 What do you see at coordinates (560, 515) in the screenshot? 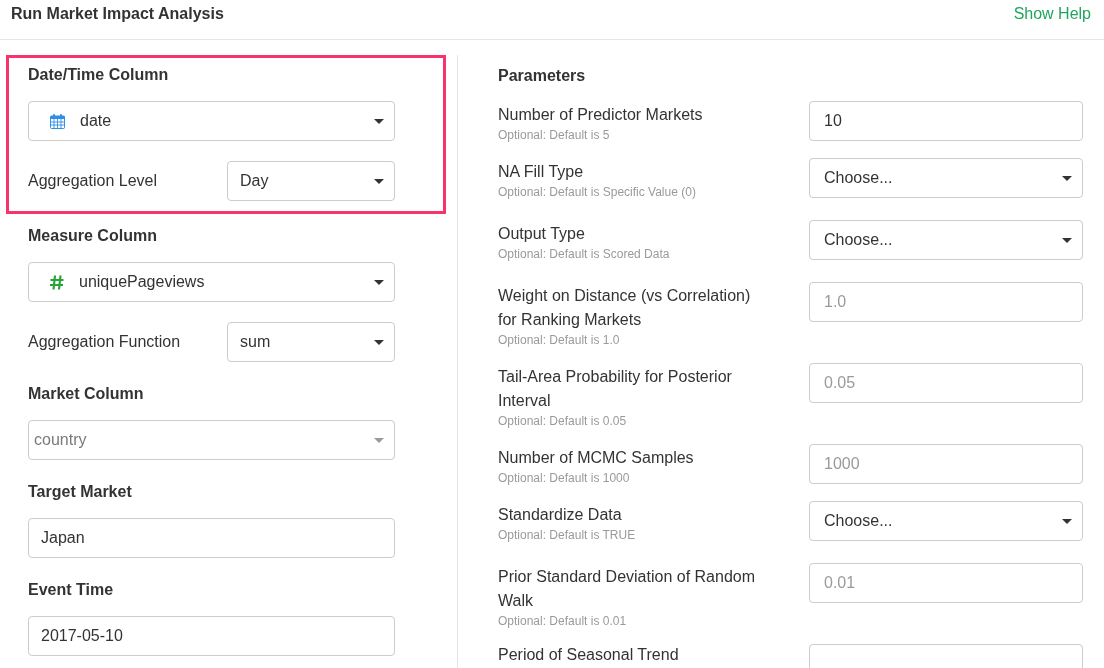
I see `parameter-label: Standardize Data` at bounding box center [560, 515].